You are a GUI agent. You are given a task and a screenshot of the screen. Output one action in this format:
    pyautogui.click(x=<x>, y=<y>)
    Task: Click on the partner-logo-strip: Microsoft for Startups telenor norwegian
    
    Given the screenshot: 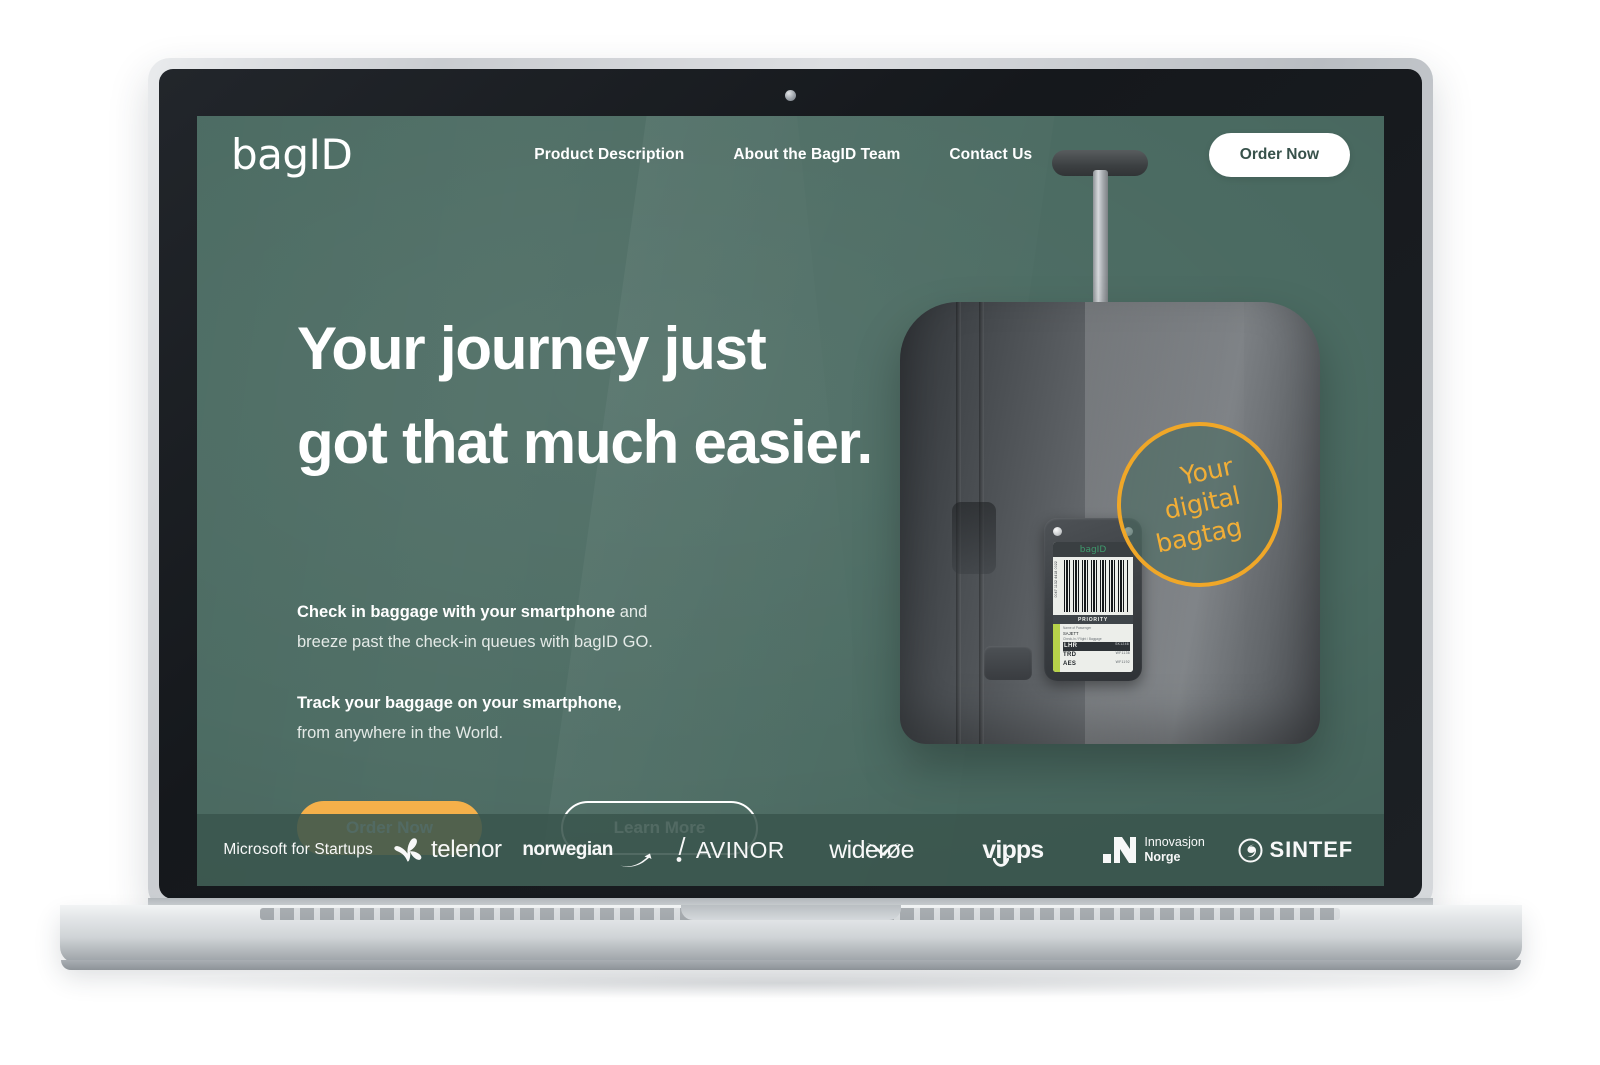 What is the action you would take?
    pyautogui.click(x=790, y=850)
    